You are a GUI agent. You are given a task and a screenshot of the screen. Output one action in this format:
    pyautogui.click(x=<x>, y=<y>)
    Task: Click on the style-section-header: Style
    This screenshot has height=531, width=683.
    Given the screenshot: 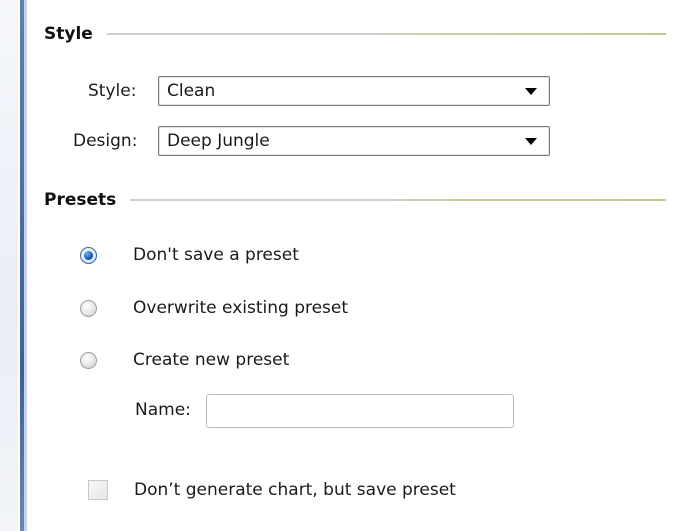 What is the action you would take?
    pyautogui.click(x=355, y=34)
    